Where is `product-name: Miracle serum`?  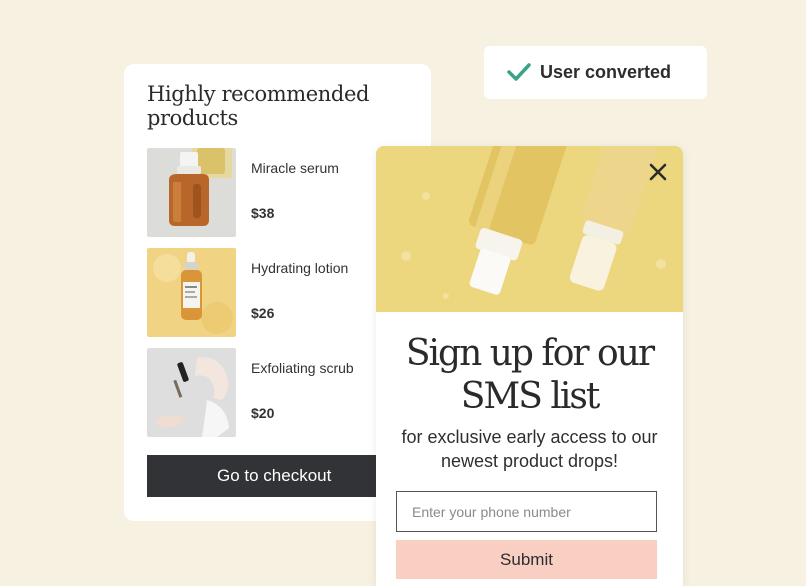 product-name: Miracle serum is located at coordinates (306, 168).